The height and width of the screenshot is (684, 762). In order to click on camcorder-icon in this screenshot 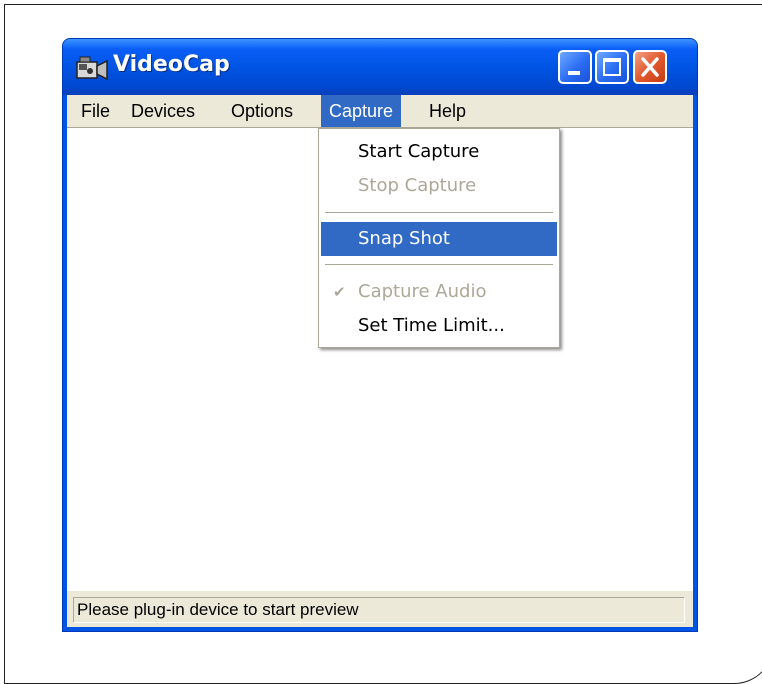, I will do `click(92, 68)`.